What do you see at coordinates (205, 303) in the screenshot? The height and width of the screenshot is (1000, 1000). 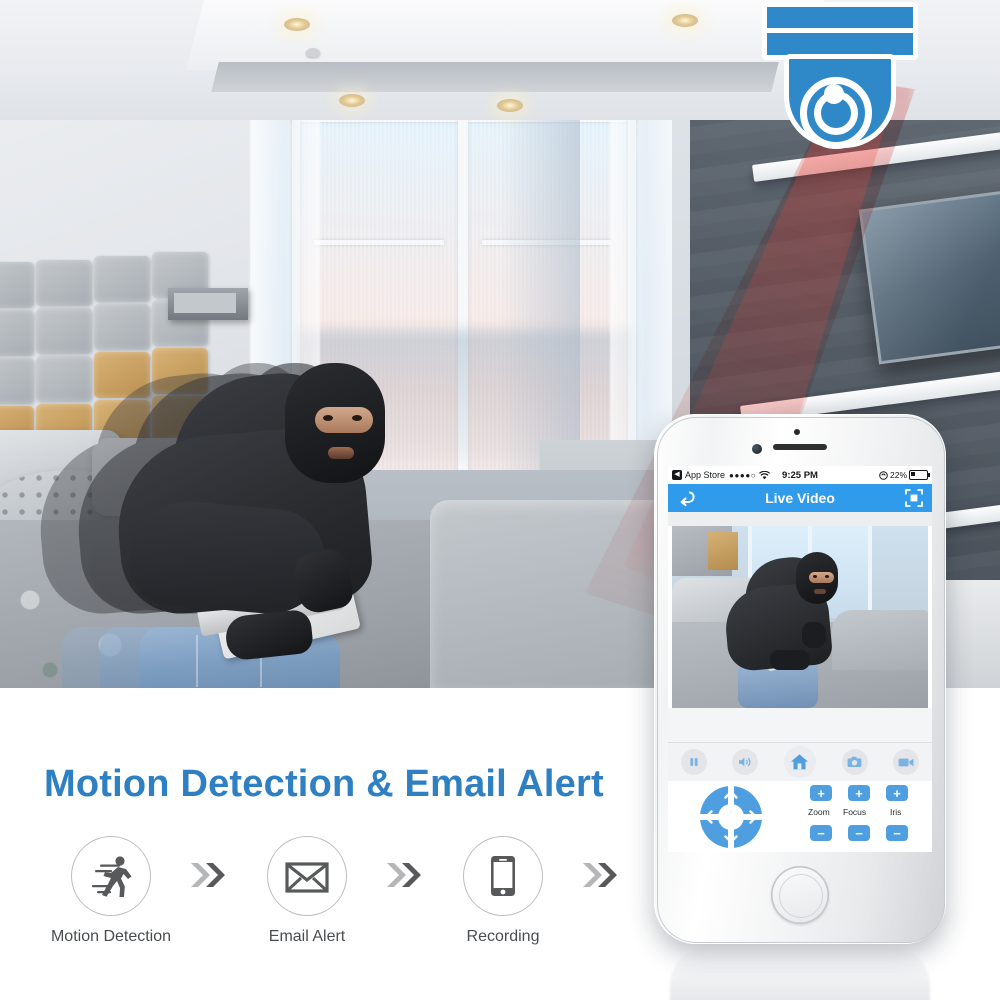 I see `niche-interior` at bounding box center [205, 303].